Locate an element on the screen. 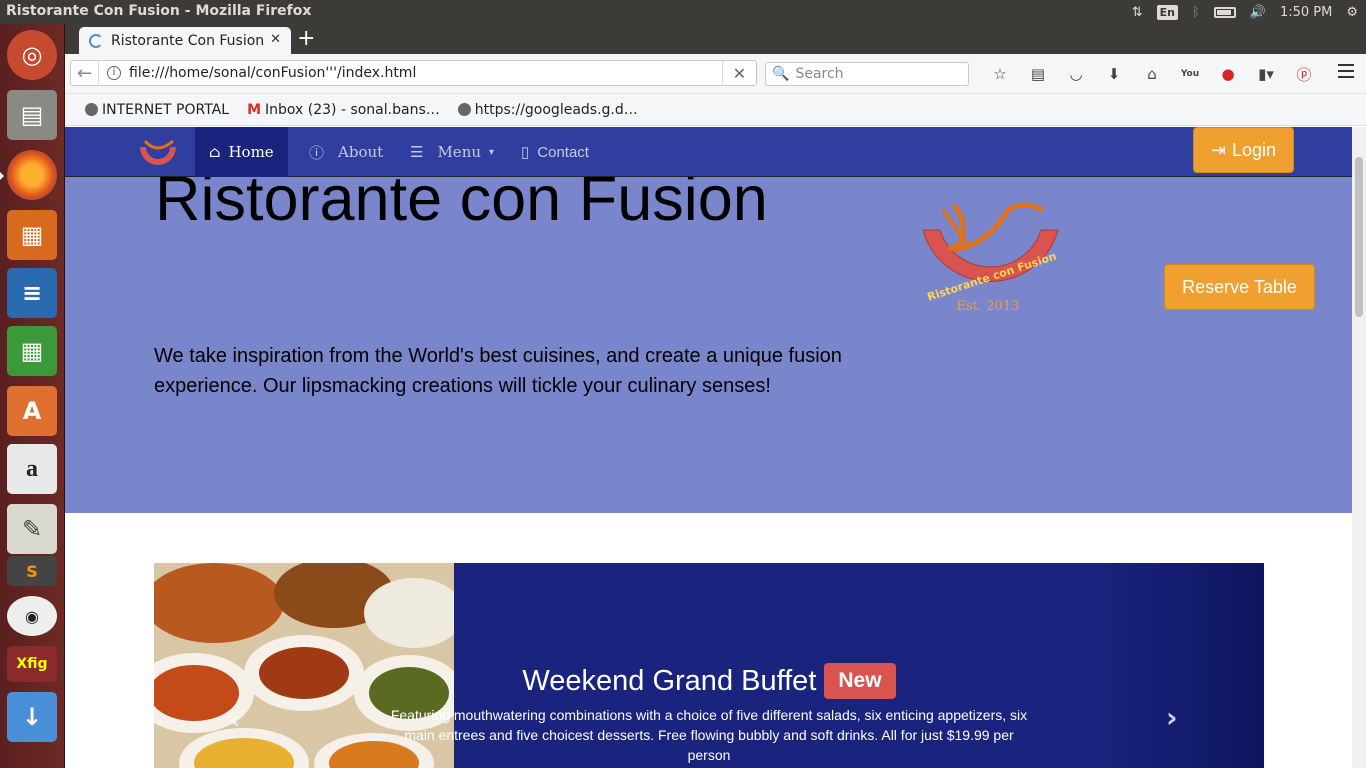 Image resolution: width=1366 pixels, height=768 pixels. bookmark-label: INTERNET PORTAL is located at coordinates (166, 109).